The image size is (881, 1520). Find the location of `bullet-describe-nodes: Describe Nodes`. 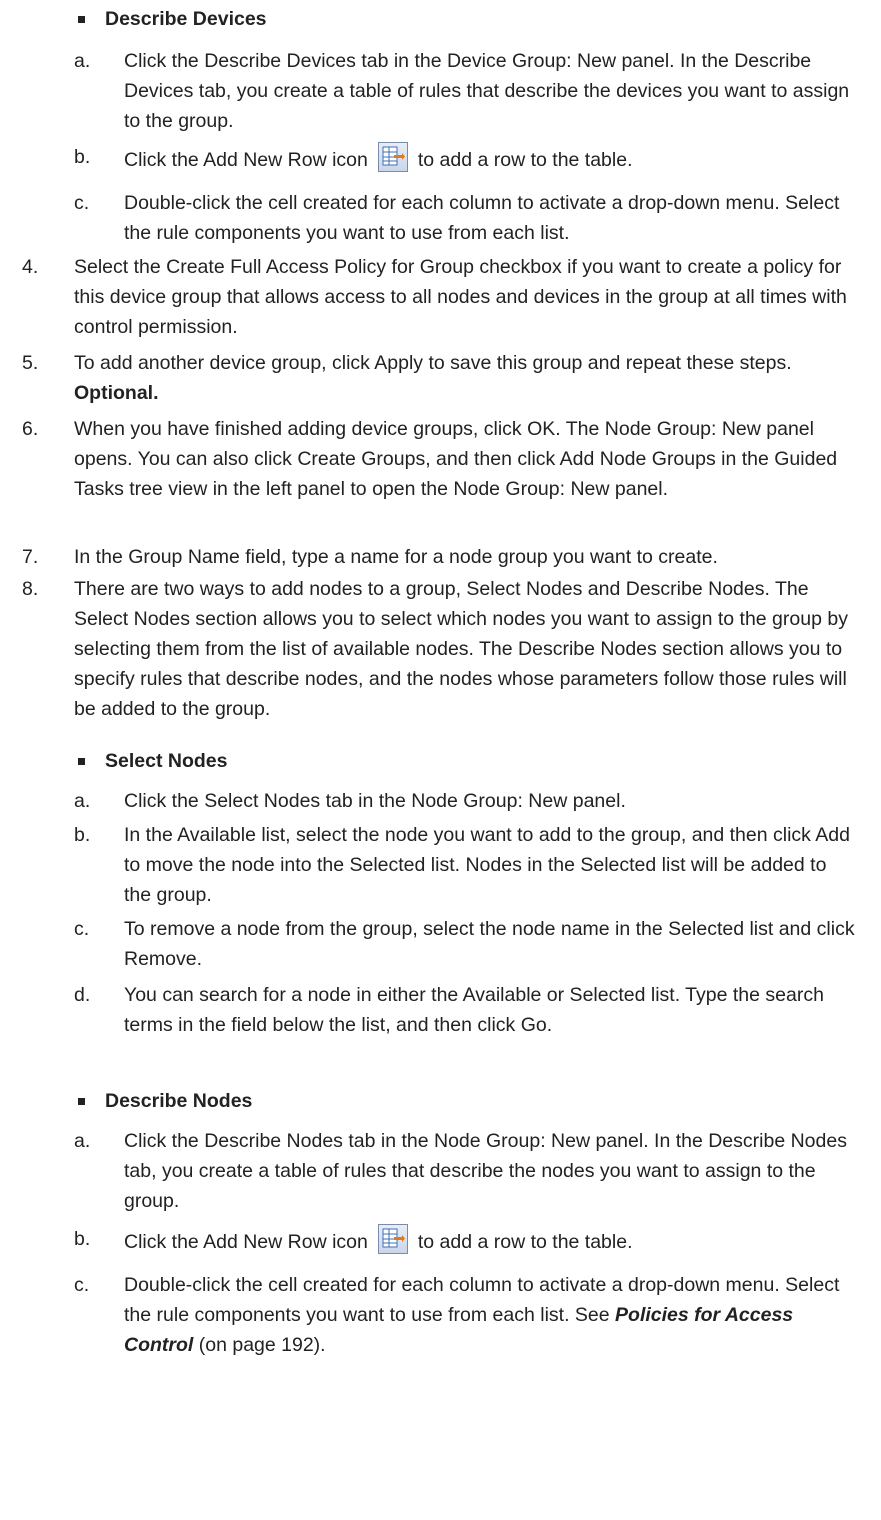

bullet-describe-nodes: Describe Nodes is located at coordinates (165, 1101).